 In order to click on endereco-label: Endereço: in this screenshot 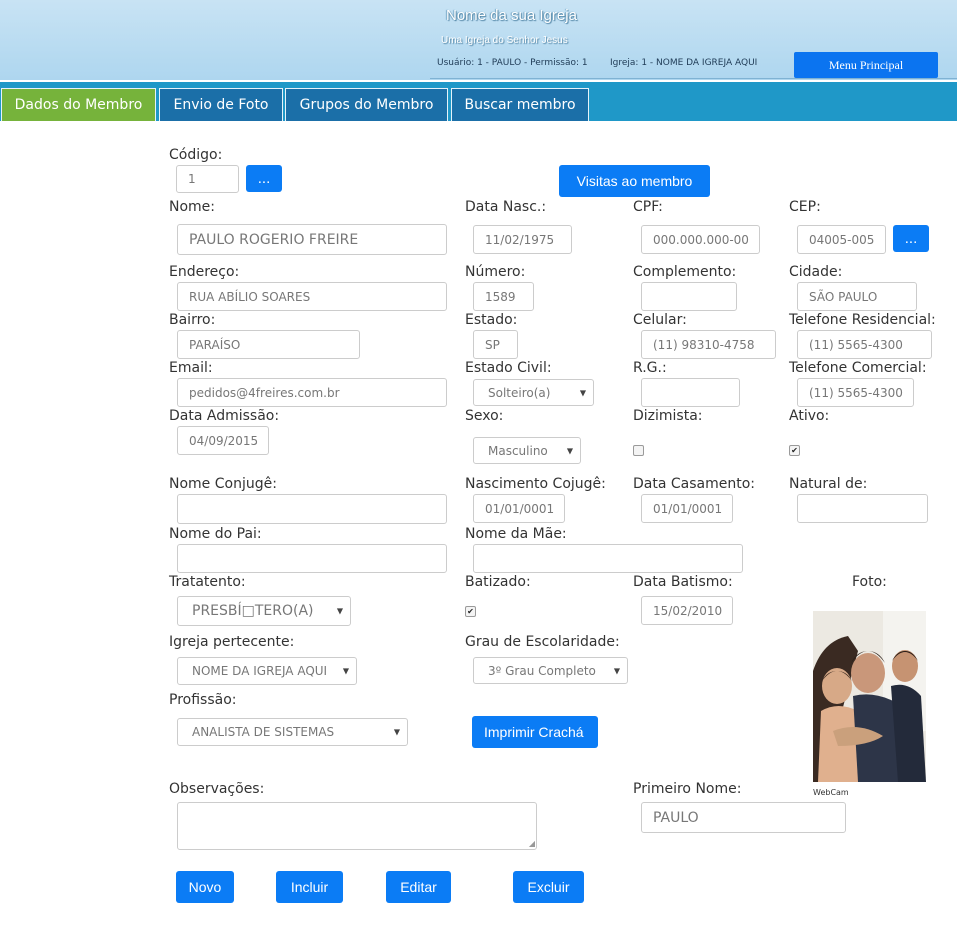, I will do `click(204, 272)`.